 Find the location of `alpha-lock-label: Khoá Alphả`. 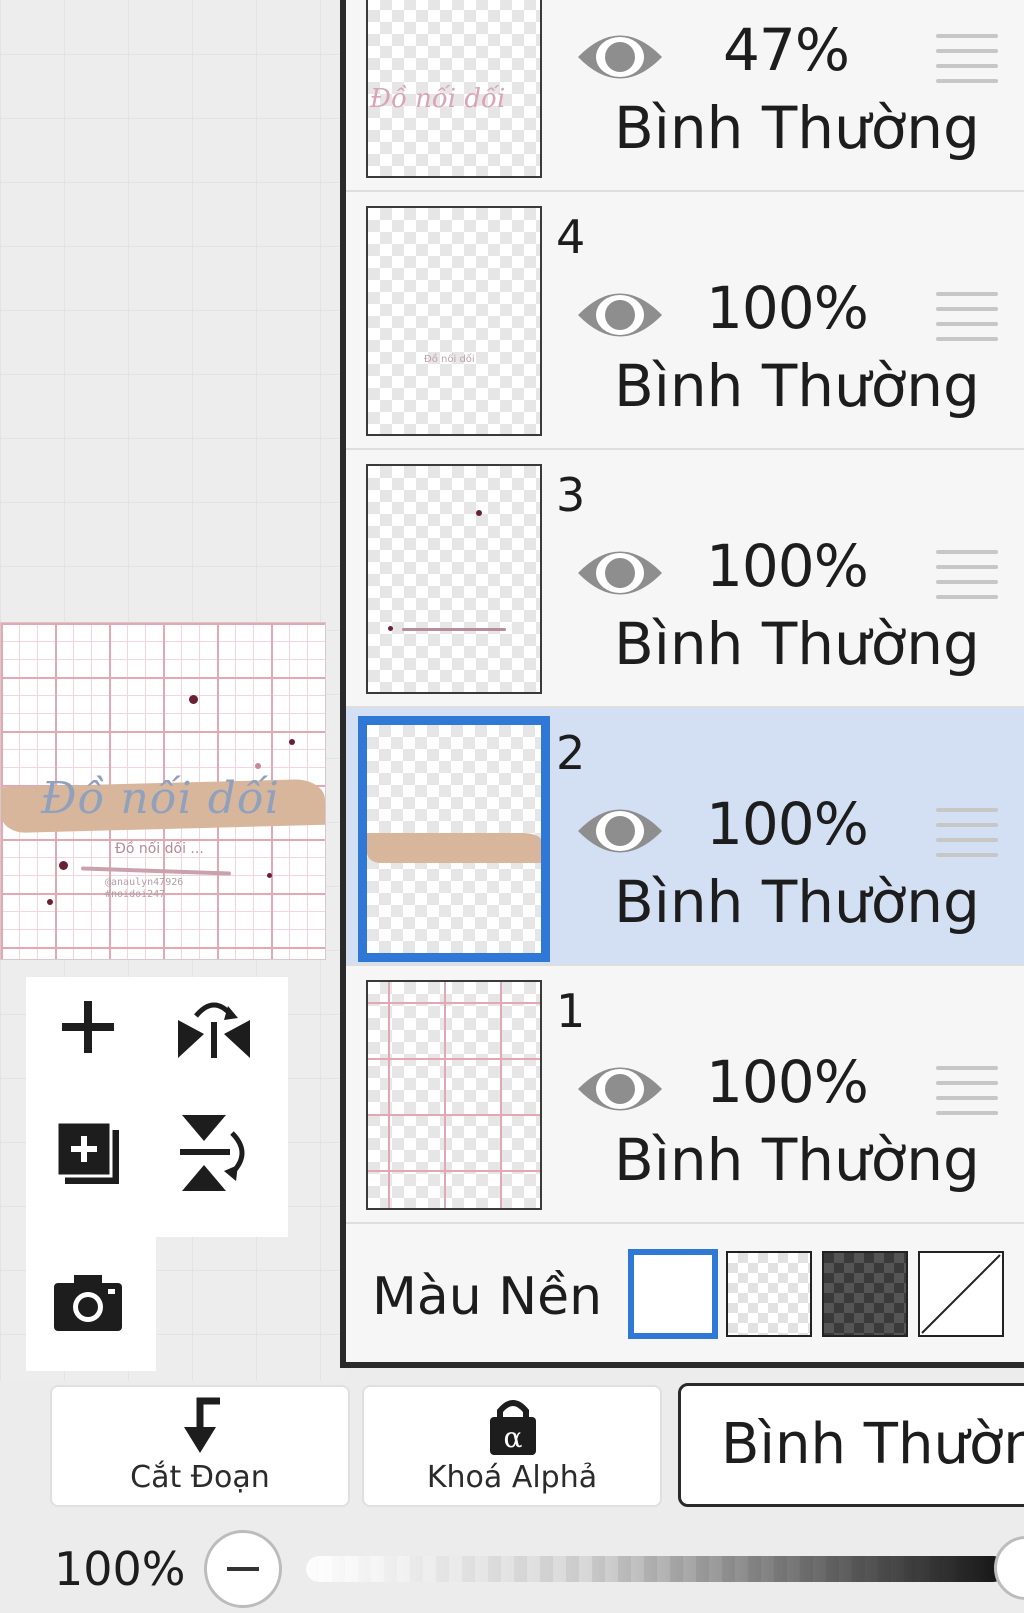

alpha-lock-label: Khoá Alphả is located at coordinates (512, 1477).